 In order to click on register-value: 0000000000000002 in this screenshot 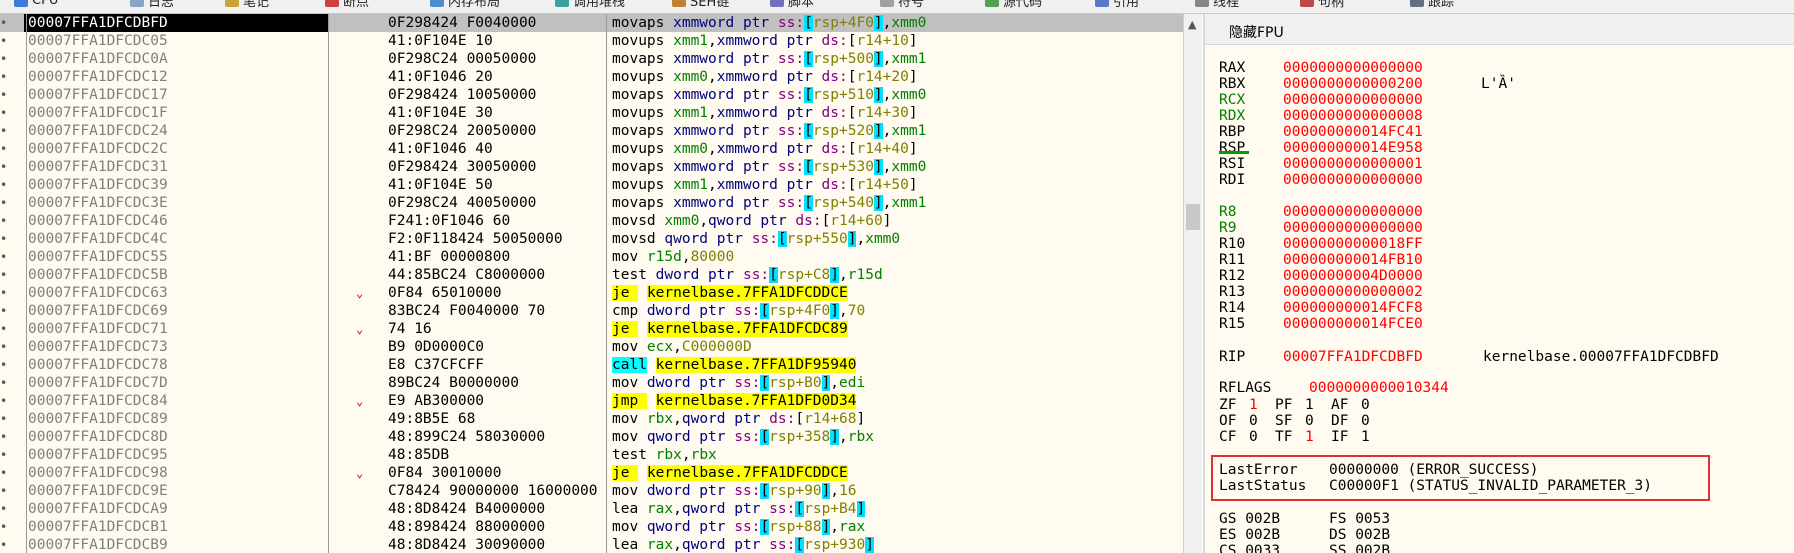, I will do `click(1353, 292)`.